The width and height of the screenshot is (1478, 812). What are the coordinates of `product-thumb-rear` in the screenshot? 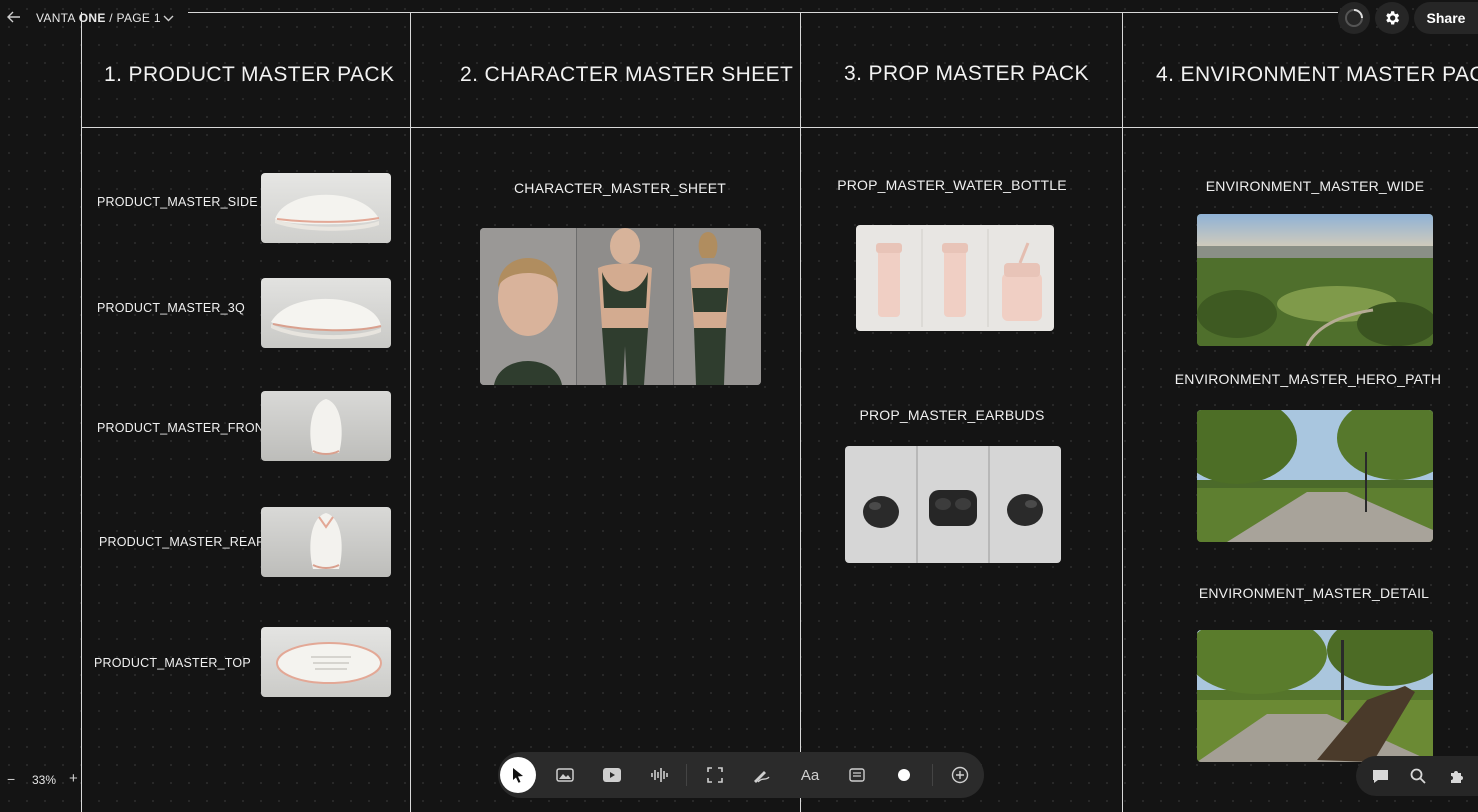 It's located at (326, 542).